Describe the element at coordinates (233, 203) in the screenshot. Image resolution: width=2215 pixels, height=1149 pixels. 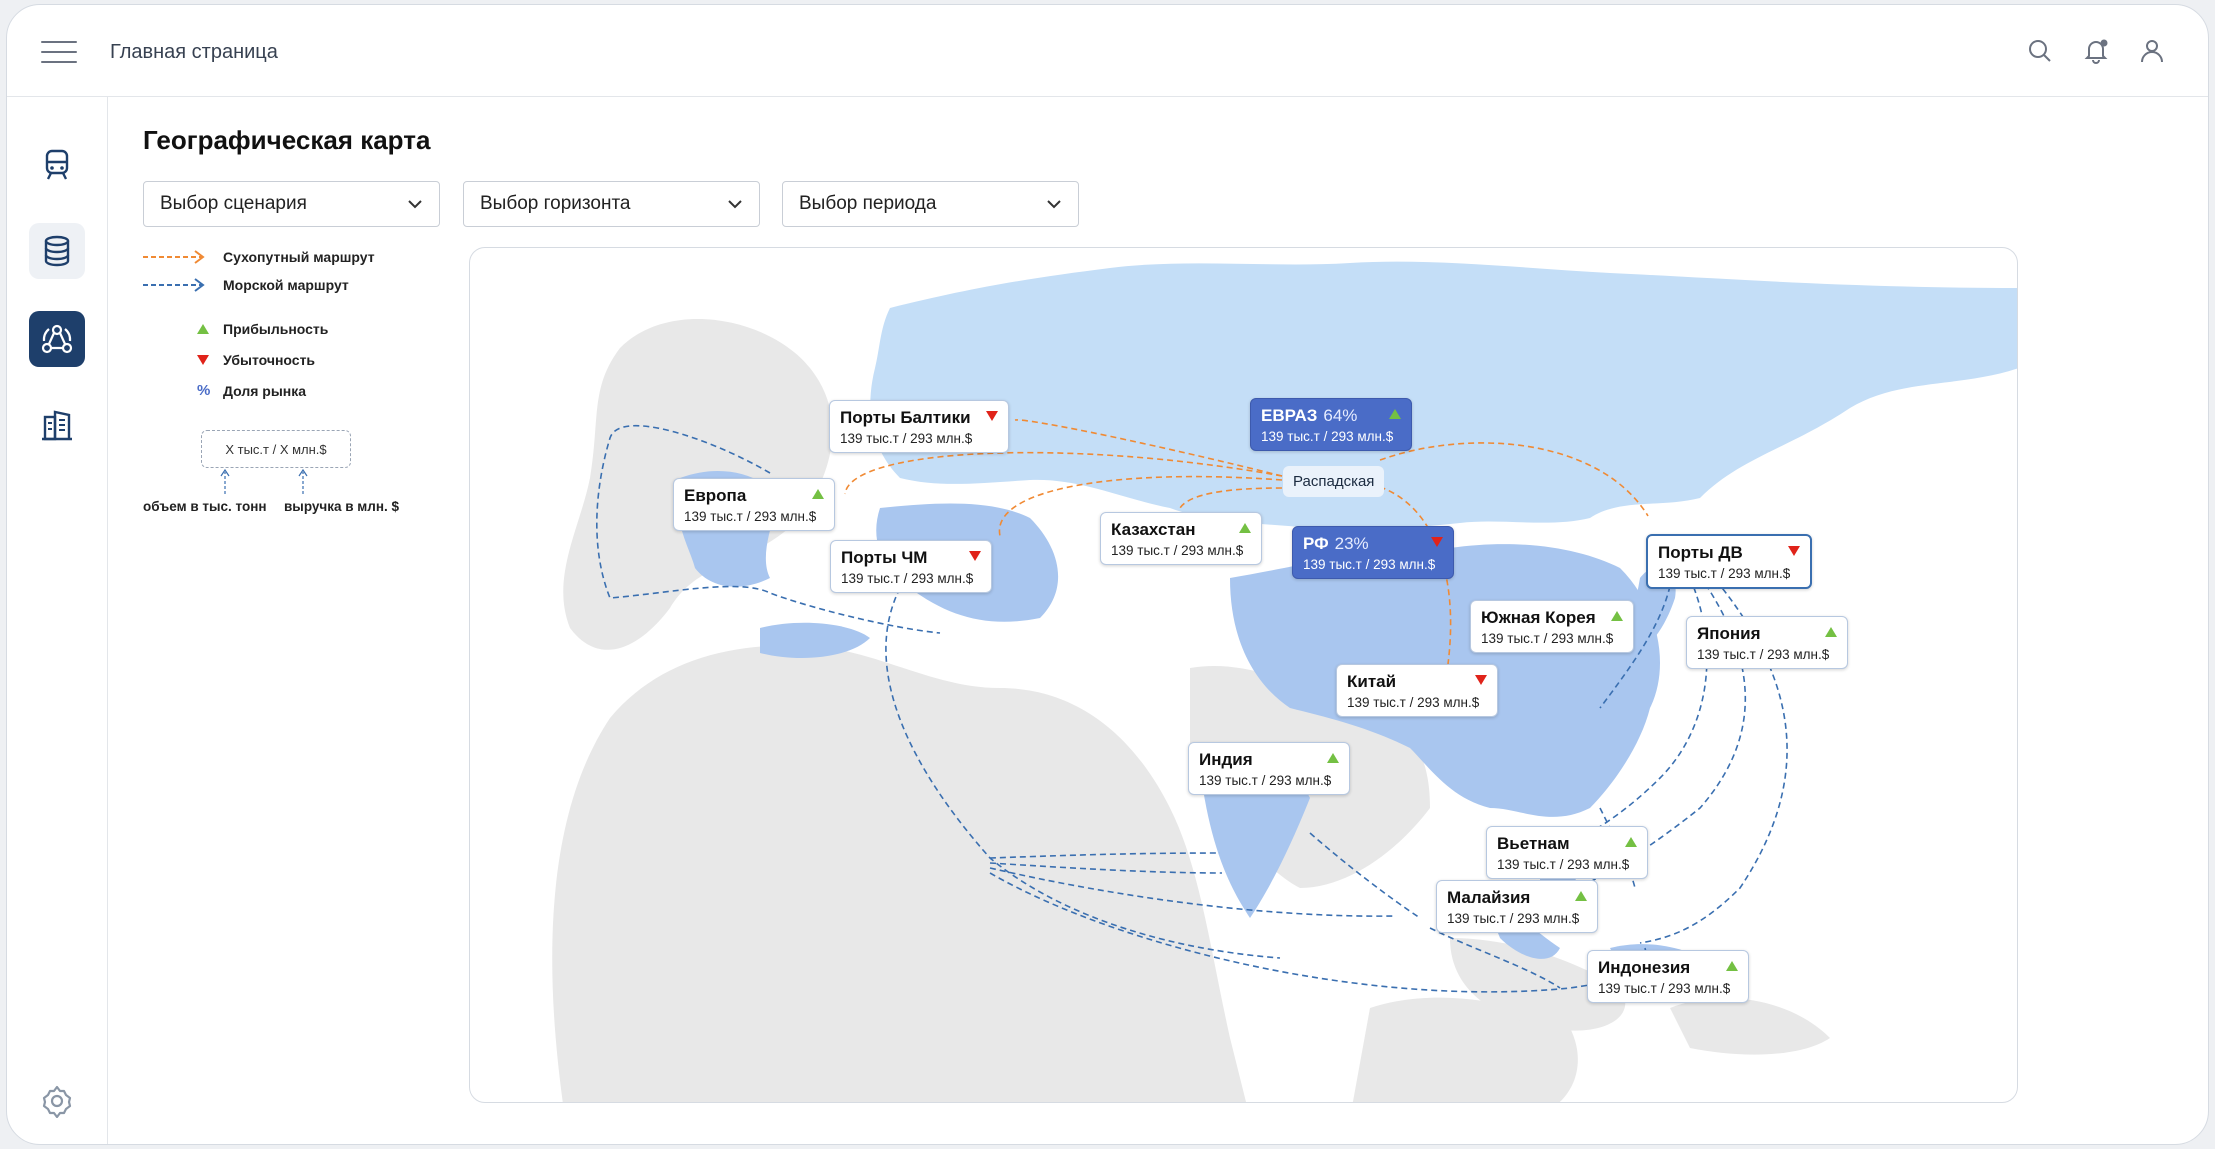
I see `scenario-select-value: Выбор сценария` at that location.